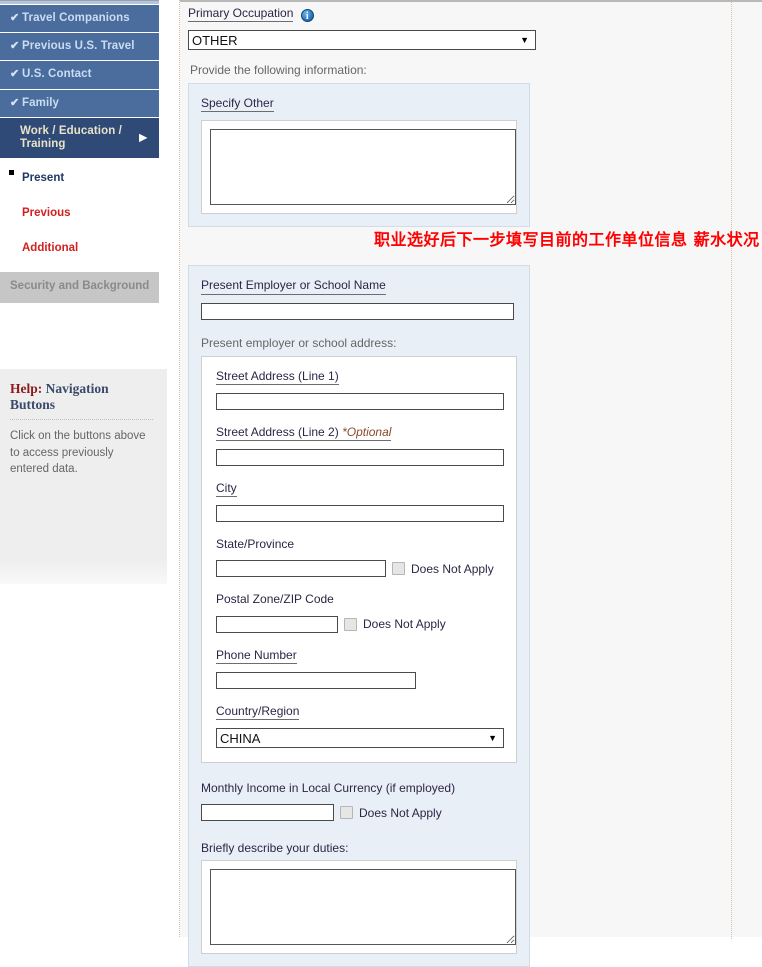  What do you see at coordinates (81, 400) in the screenshot?
I see `help-title: Help: Navigation Buttons` at bounding box center [81, 400].